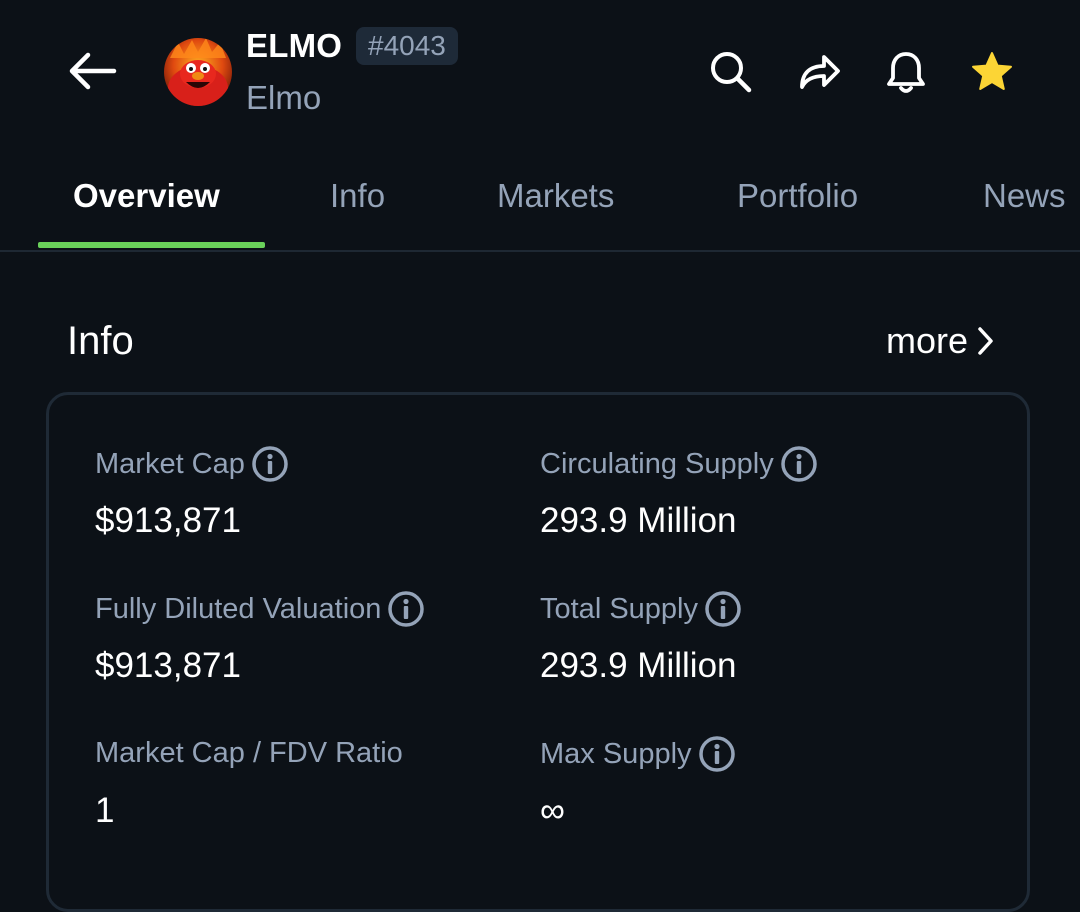  What do you see at coordinates (638, 520) in the screenshot?
I see `stat-value-circulating-supply: 293.9 Million` at bounding box center [638, 520].